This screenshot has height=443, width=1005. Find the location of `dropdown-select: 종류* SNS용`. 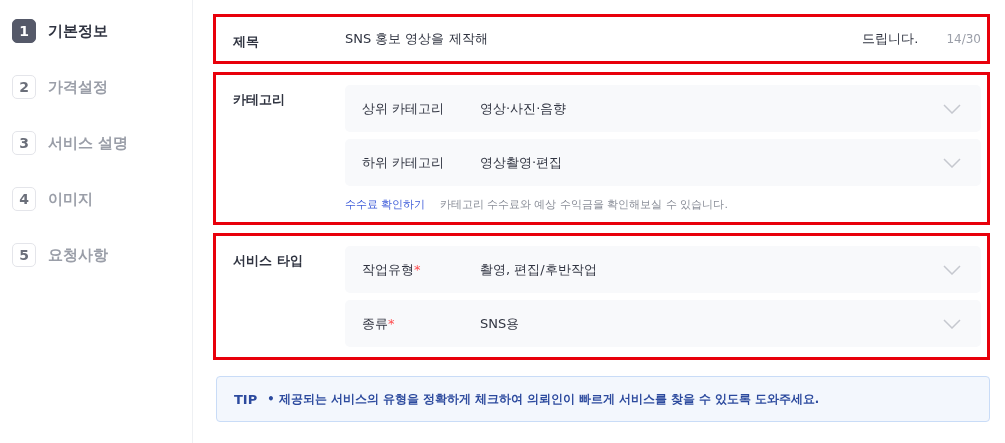

dropdown-select: 종류* SNS용 is located at coordinates (663, 323).